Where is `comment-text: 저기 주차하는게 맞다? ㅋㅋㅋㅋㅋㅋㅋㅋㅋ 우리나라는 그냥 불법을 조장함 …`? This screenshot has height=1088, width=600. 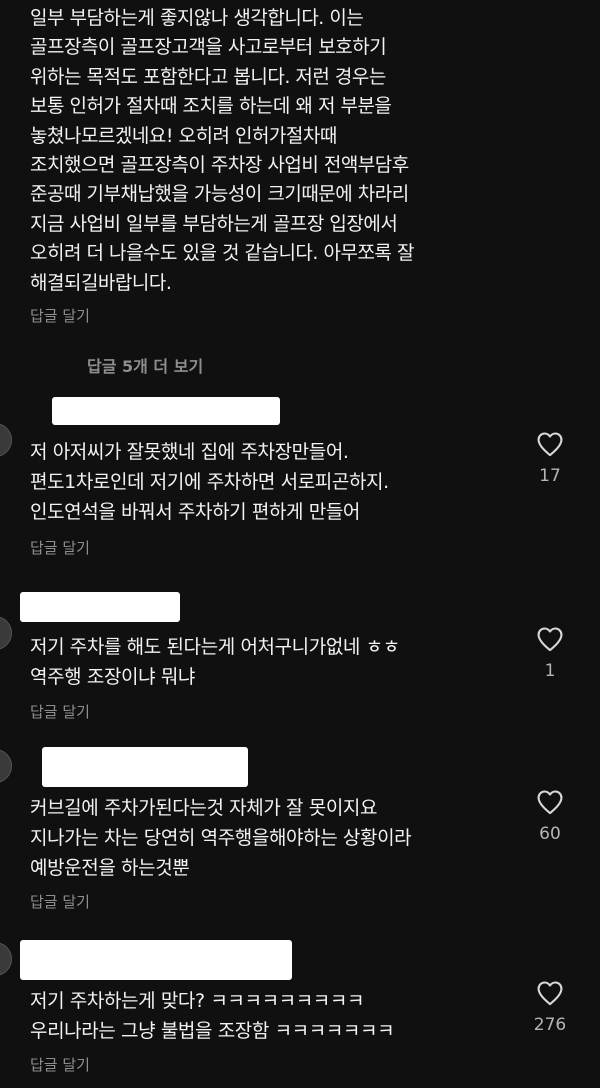
comment-text: 저기 주차하는게 맞다? ㅋㅋㅋㅋㅋㅋㅋㅋㅋ 우리나라는 그냥 불법을 조장함 … is located at coordinates (212, 1016).